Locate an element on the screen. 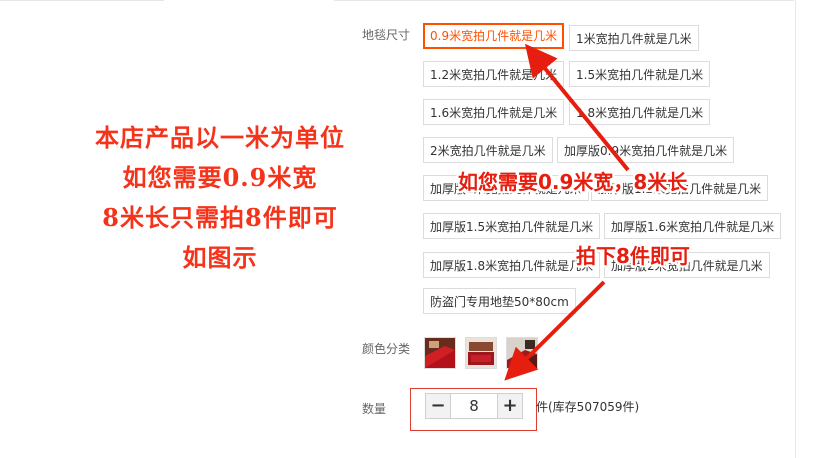 Image resolution: width=818 pixels, height=458 pixels. arrow-to-size-option is located at coordinates (577, 107).